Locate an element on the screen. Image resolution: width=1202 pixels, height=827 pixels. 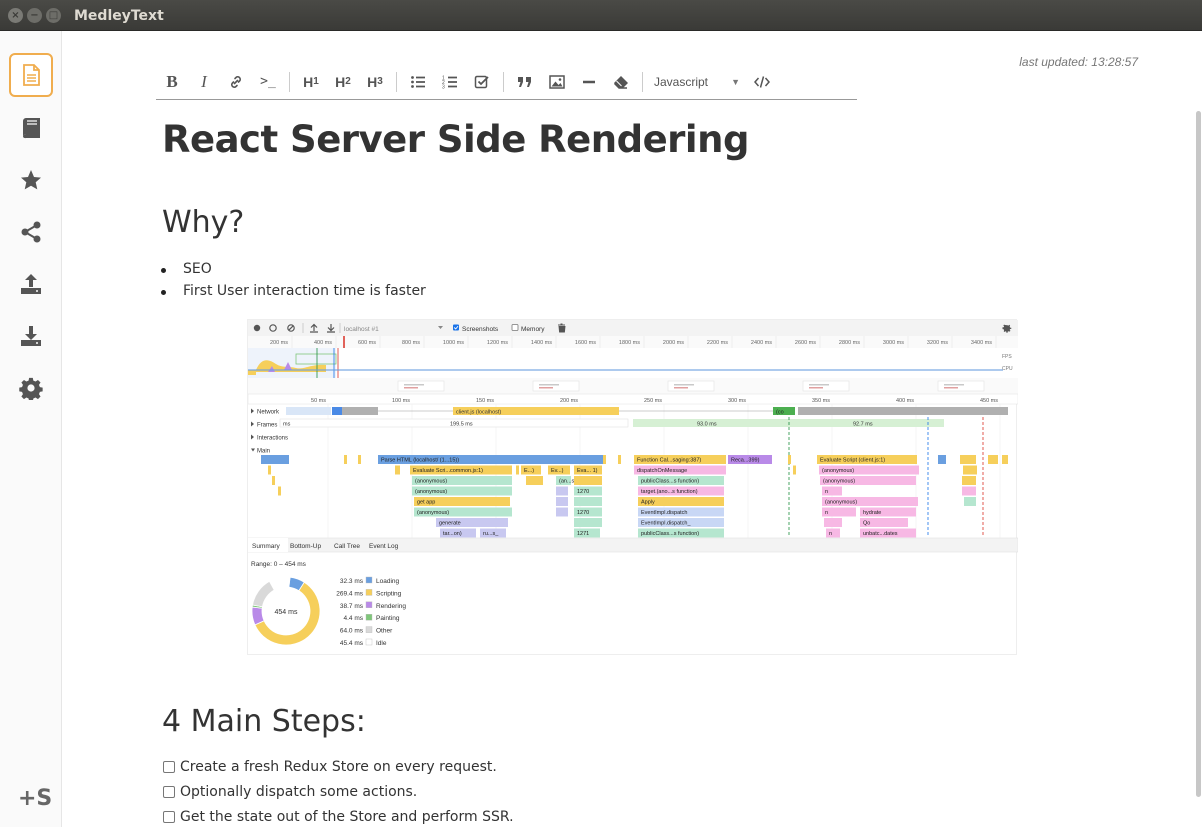
summary-tab: Event Log is located at coordinates (384, 546).